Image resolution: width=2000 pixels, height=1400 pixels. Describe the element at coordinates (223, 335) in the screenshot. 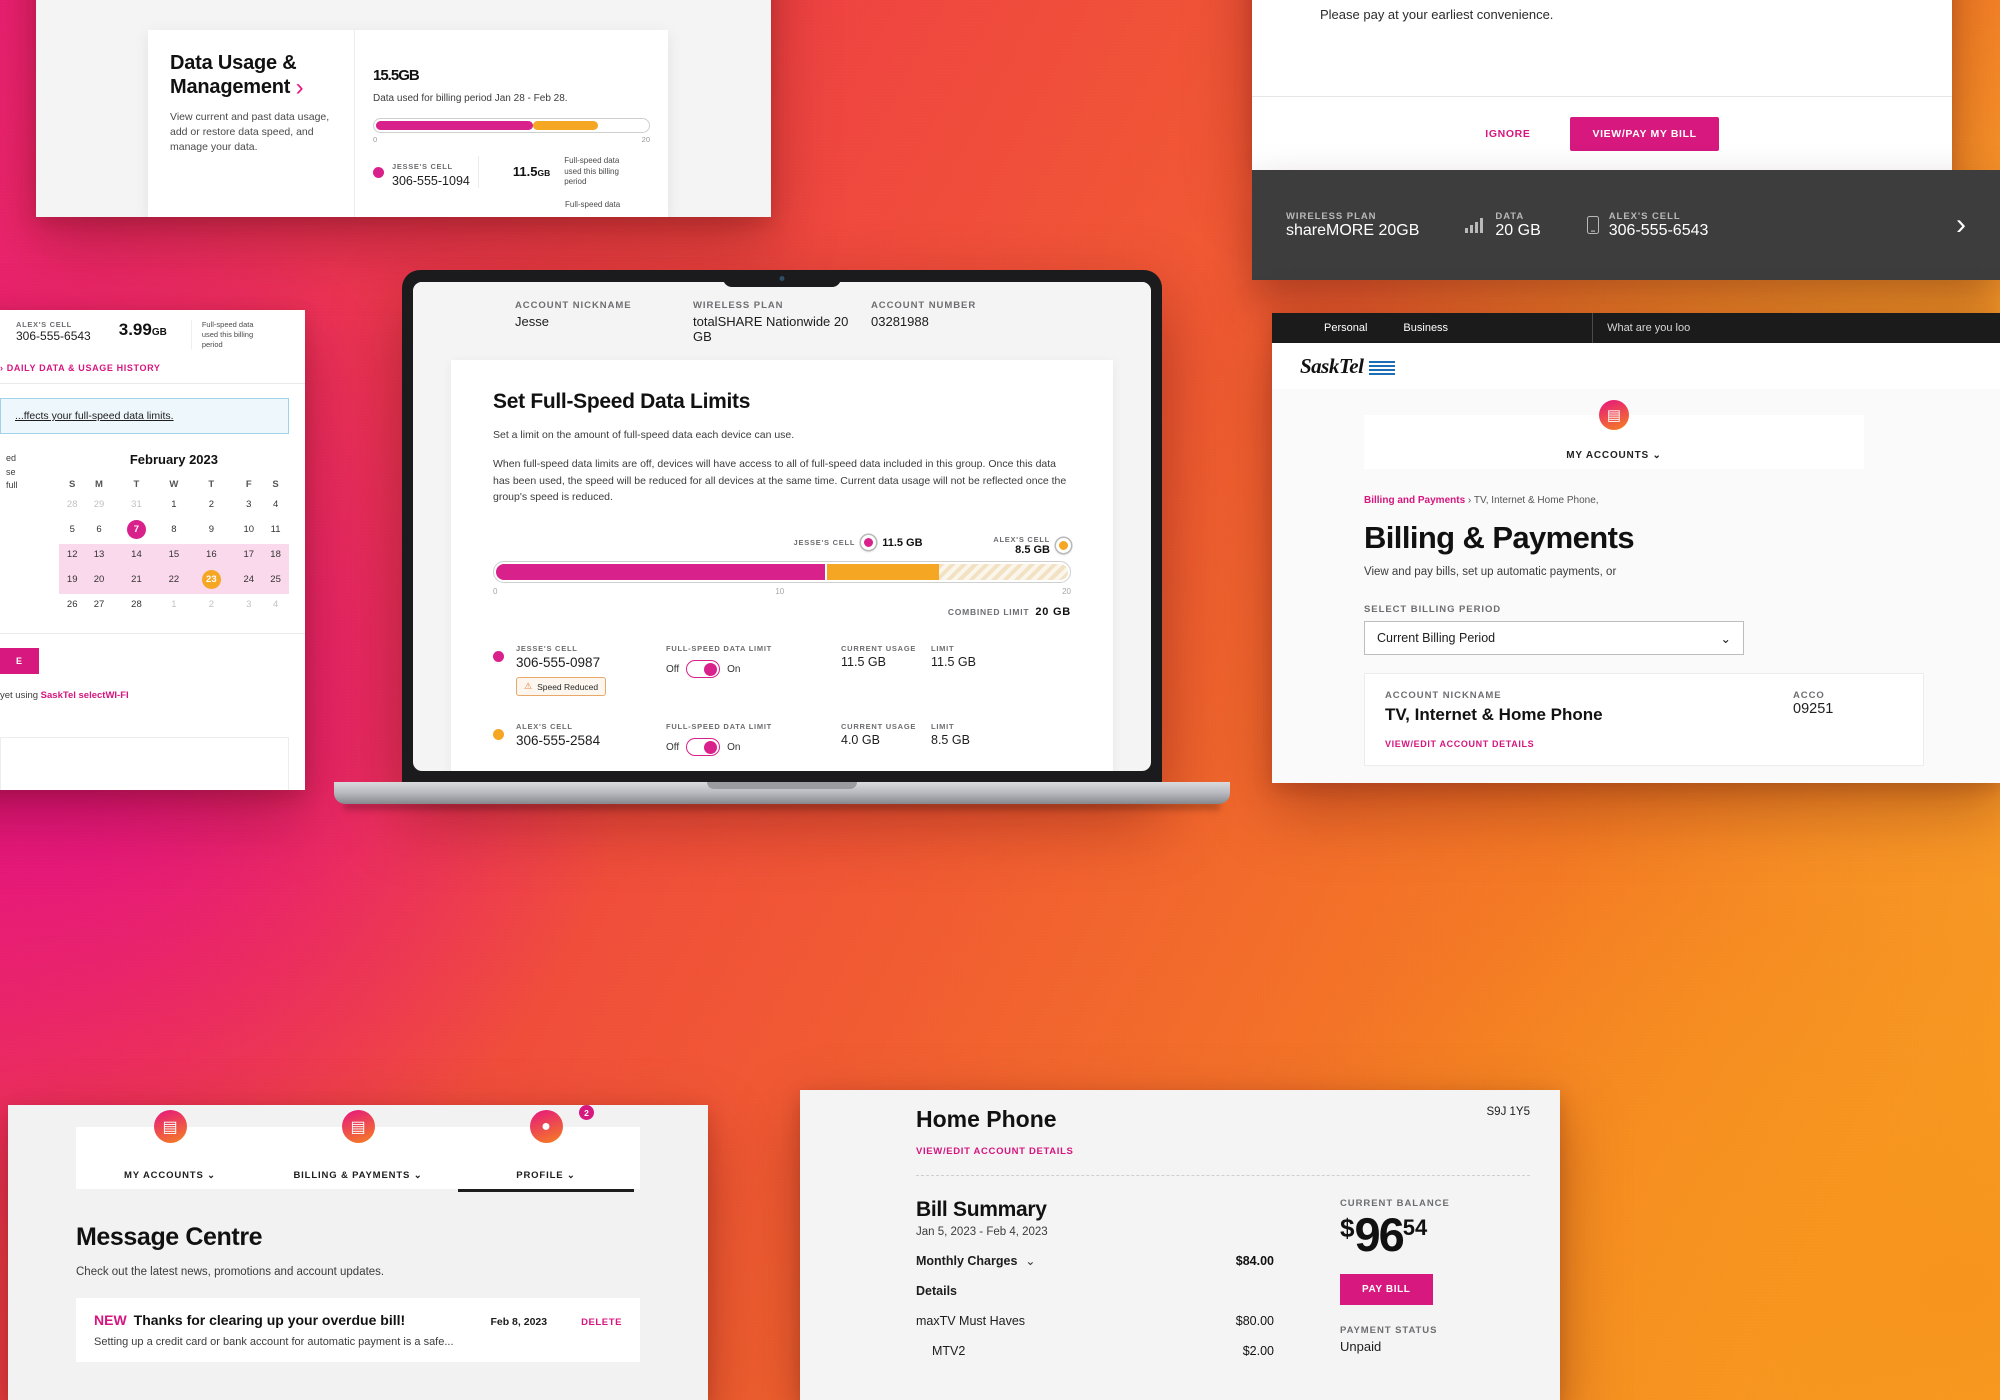

I see `alex-usage-note: Full-speed data used this billing period` at that location.